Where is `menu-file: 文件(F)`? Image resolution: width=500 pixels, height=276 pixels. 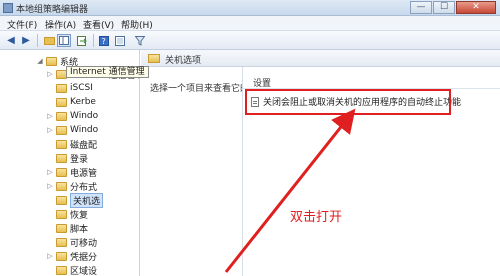
menu-file: 文件(F) is located at coordinates (22, 24).